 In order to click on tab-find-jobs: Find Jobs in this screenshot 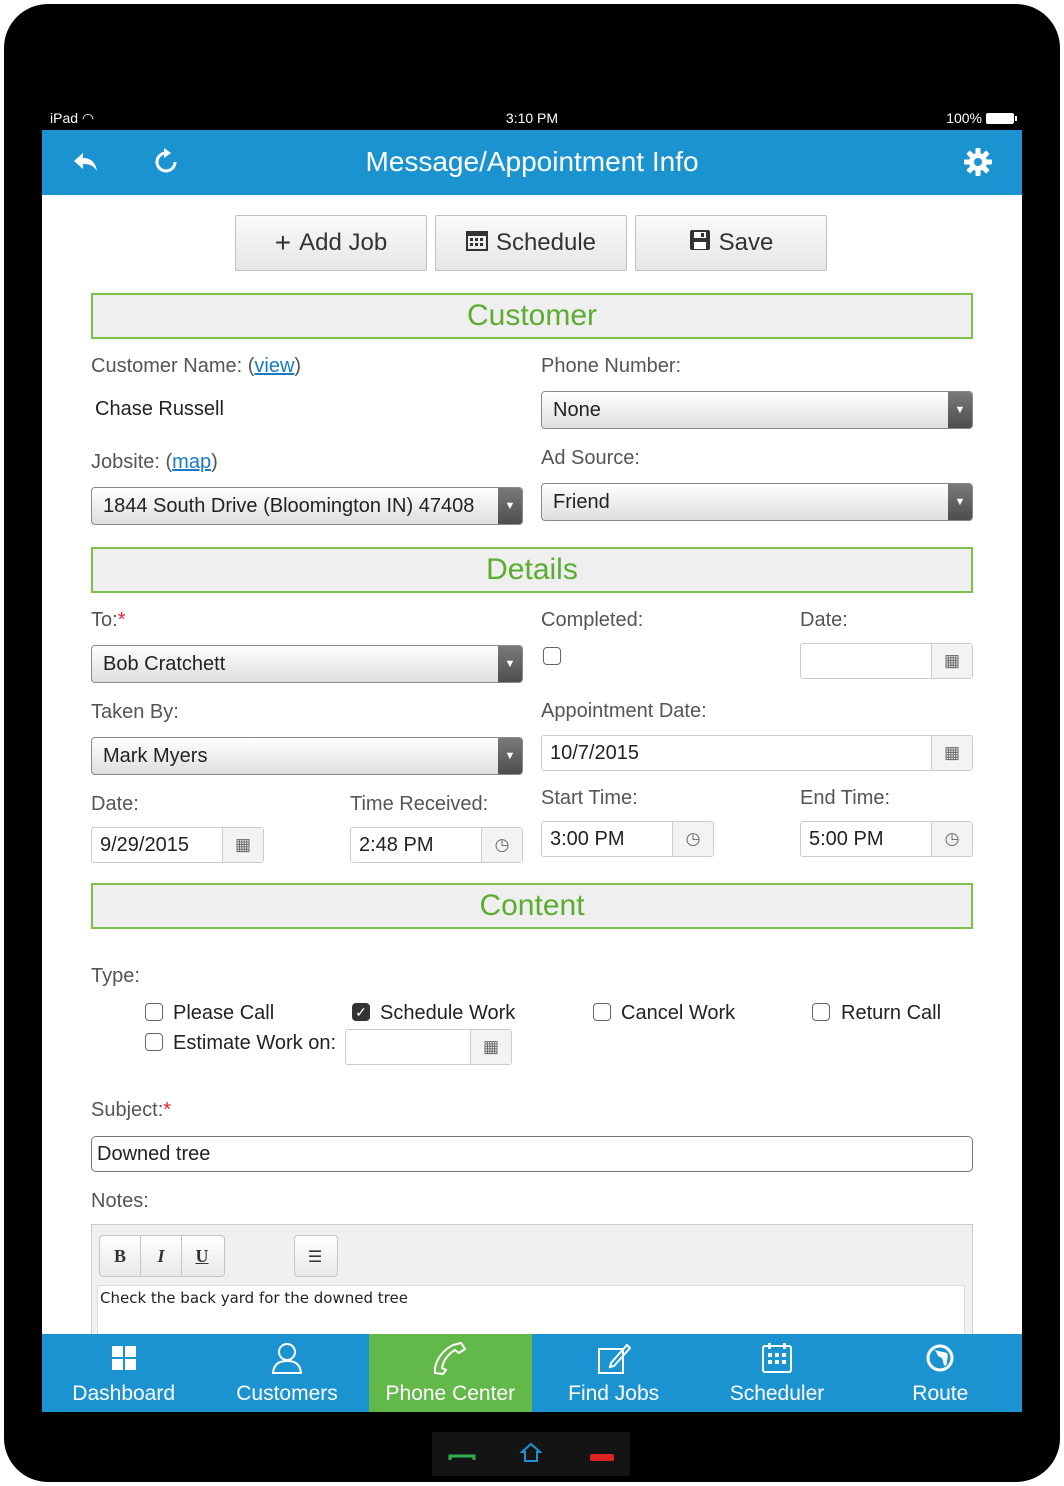, I will do `click(613, 1373)`.